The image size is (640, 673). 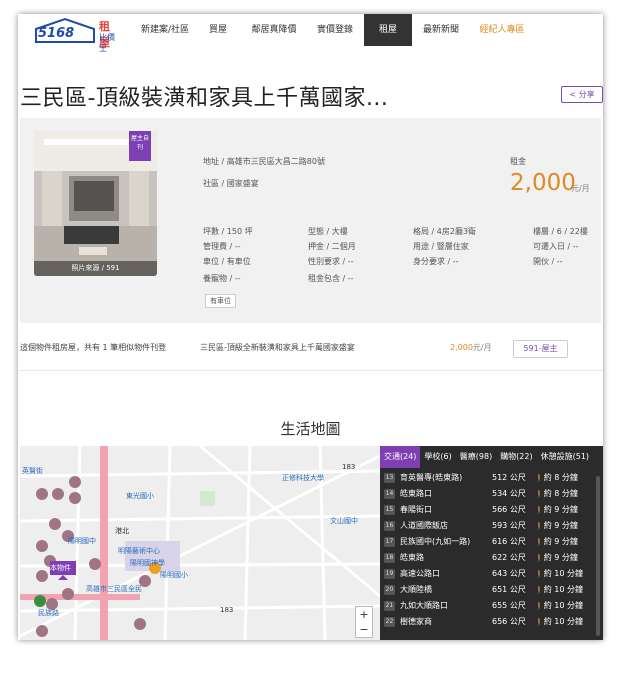 I want to click on share-icon: <, so click(x=573, y=94).